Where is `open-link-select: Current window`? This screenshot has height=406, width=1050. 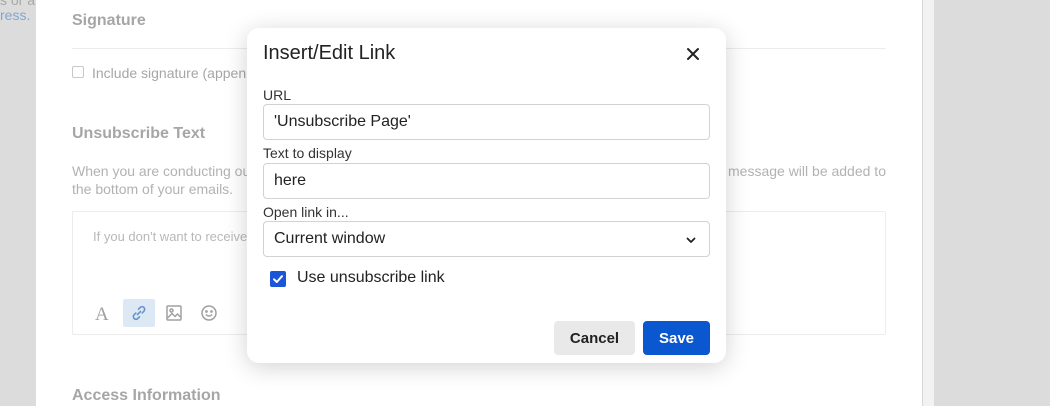
open-link-select: Current window is located at coordinates (486, 239).